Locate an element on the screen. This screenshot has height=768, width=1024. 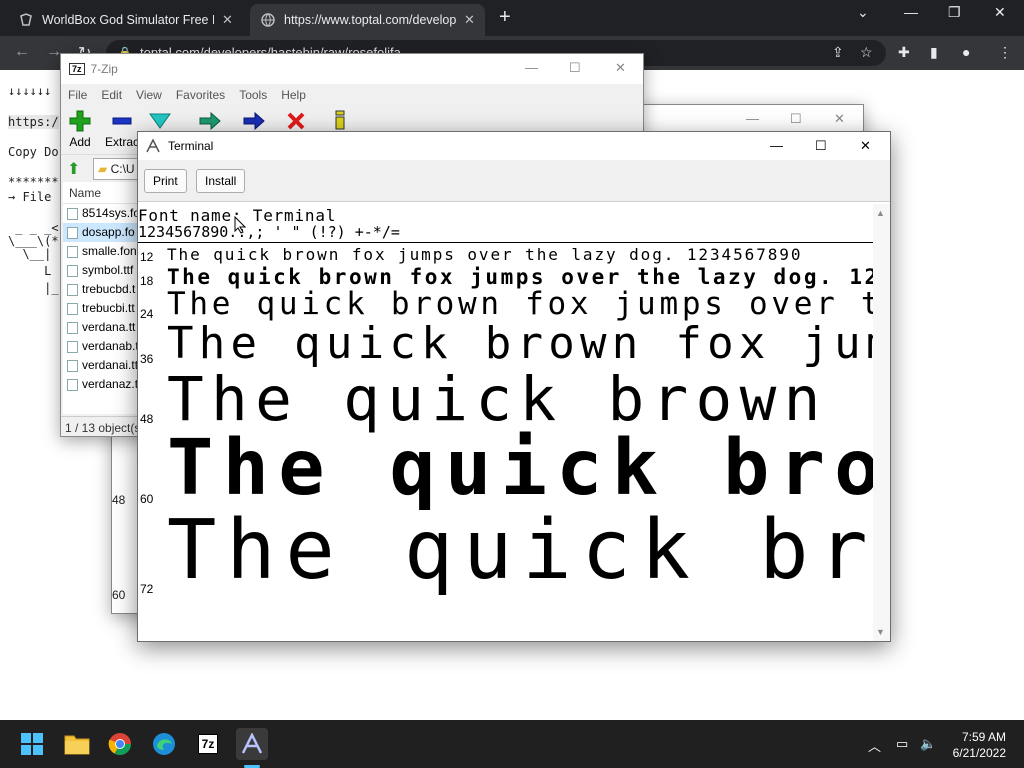
ascii-art-line: \___\(* is located at coordinates (33, 241).